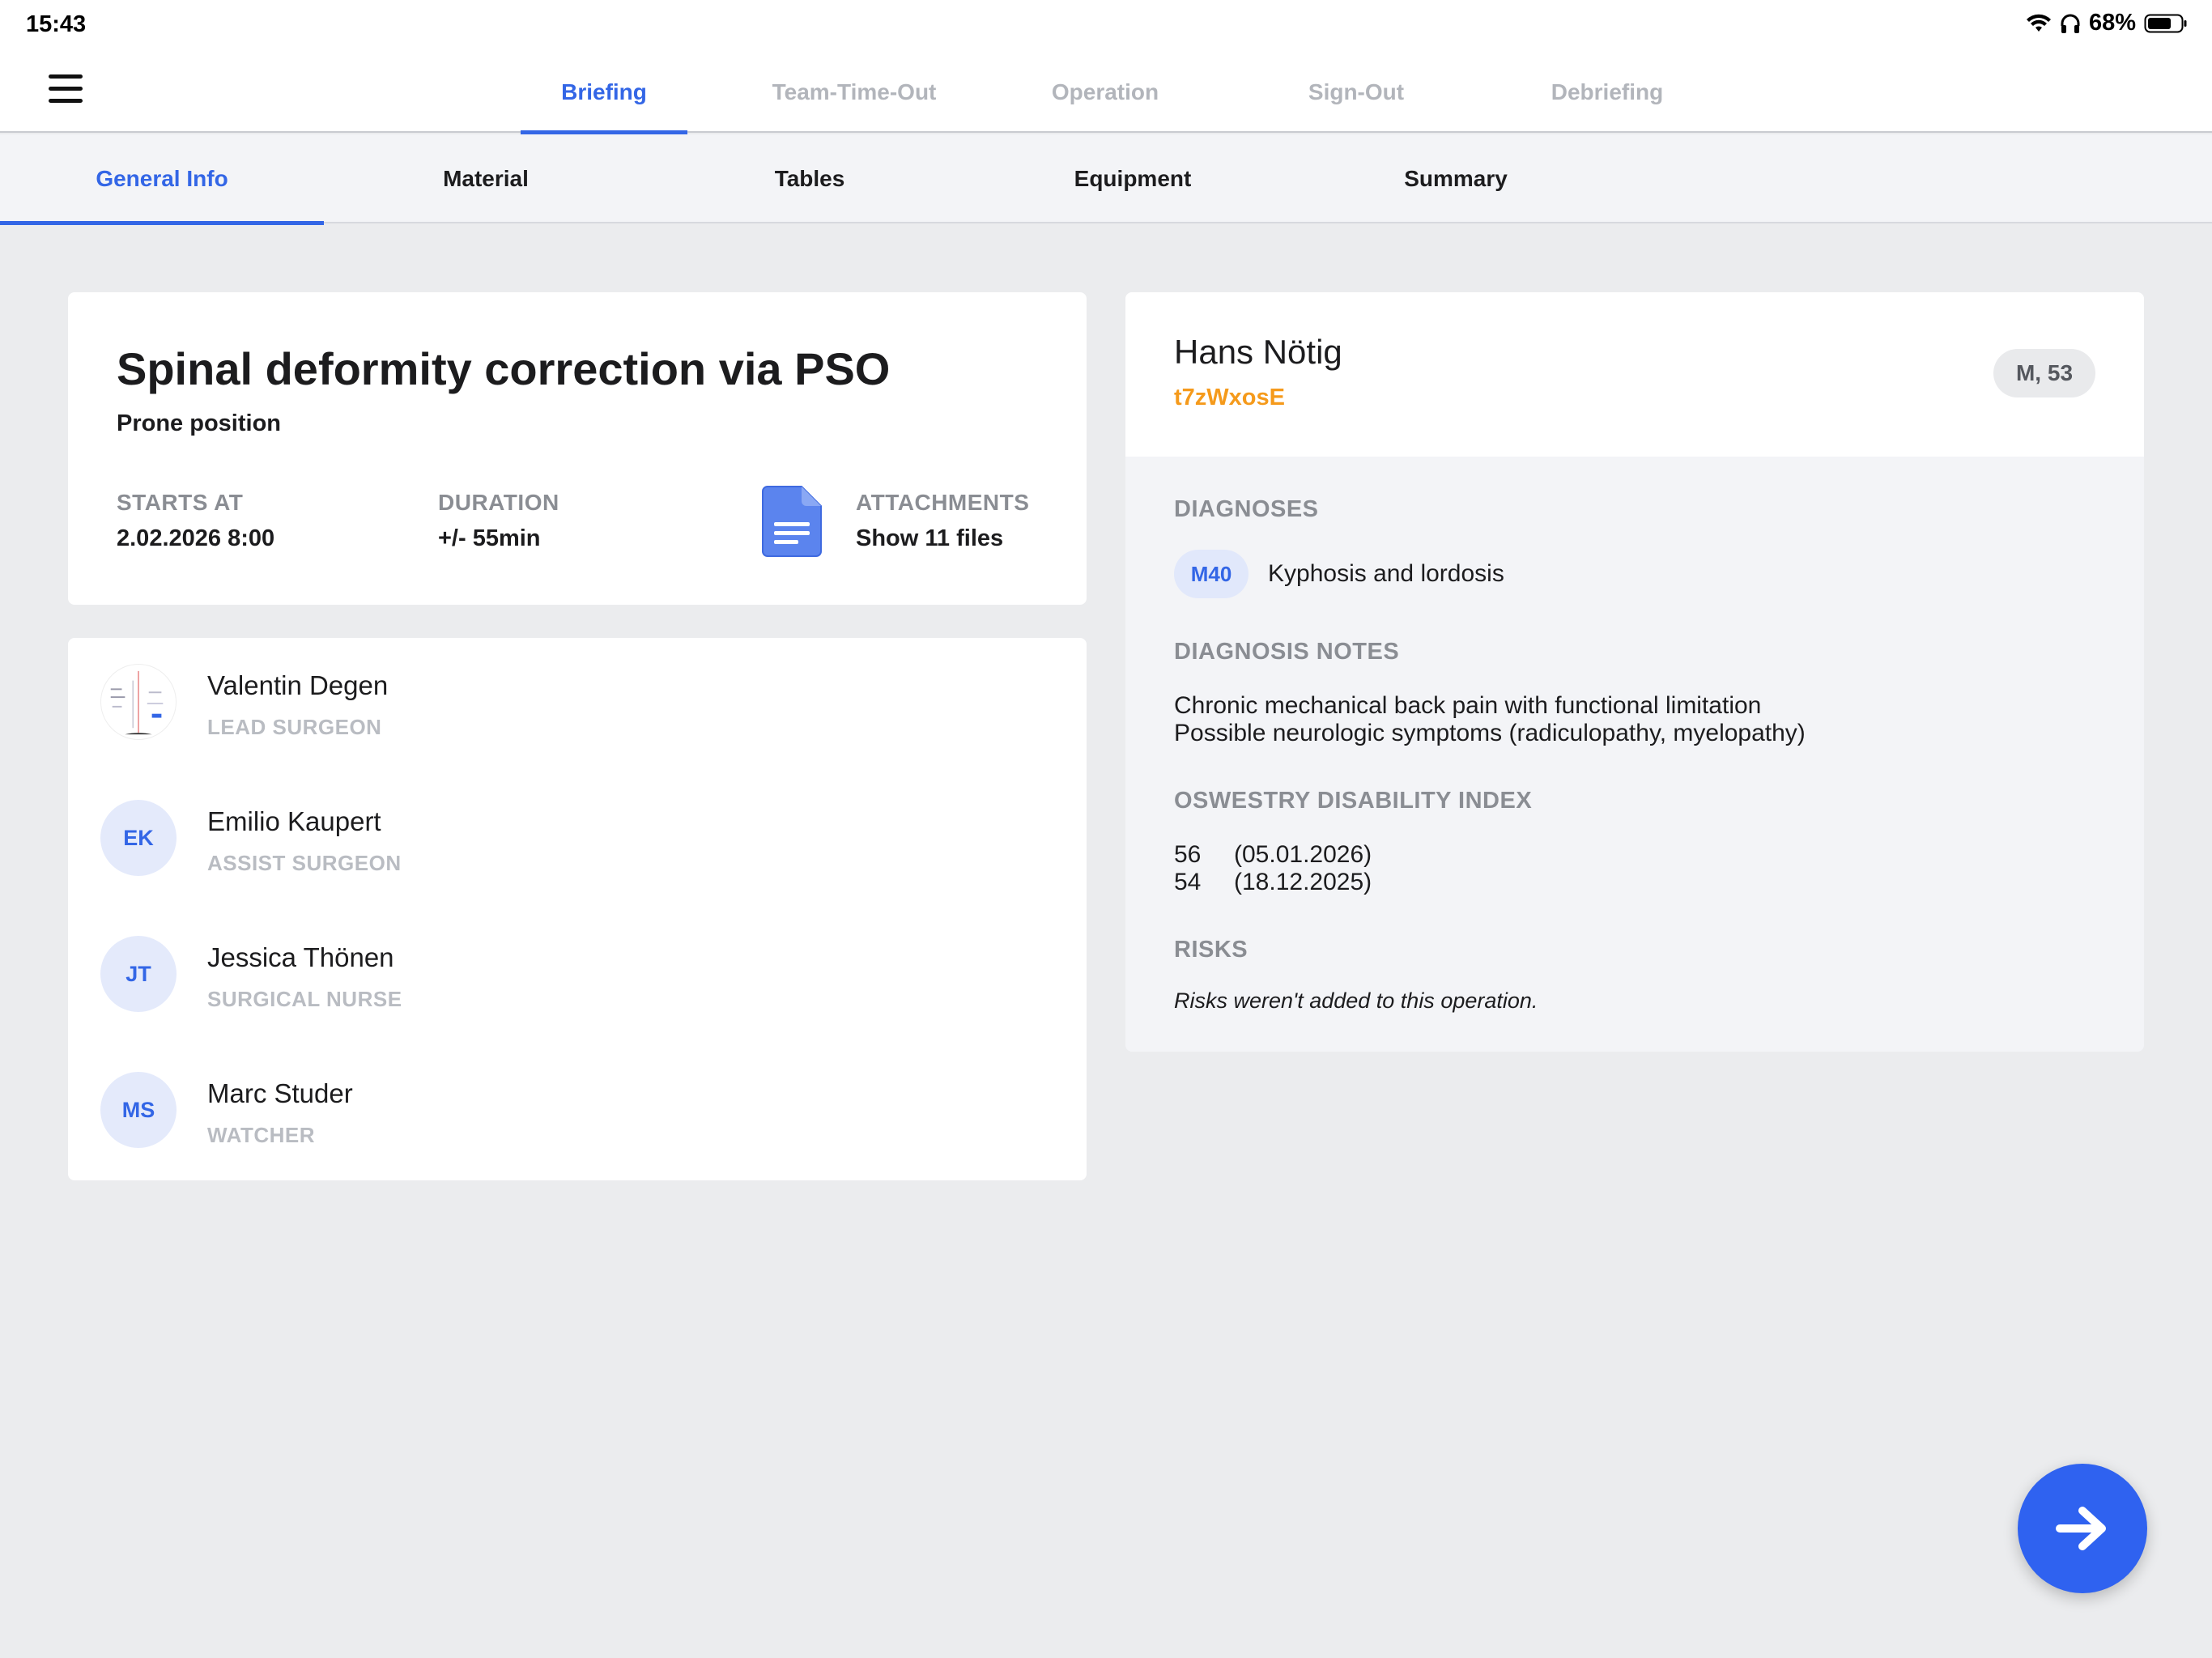 The width and height of the screenshot is (2212, 1658). I want to click on diagnosis-notes-label: DIAGNOSIS NOTES, so click(1287, 652).